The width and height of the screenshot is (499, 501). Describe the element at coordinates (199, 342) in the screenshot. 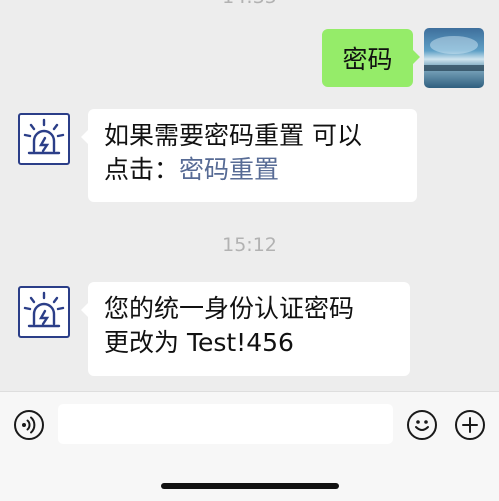

I see `message-text-line: 更改为 Test!456` at that location.